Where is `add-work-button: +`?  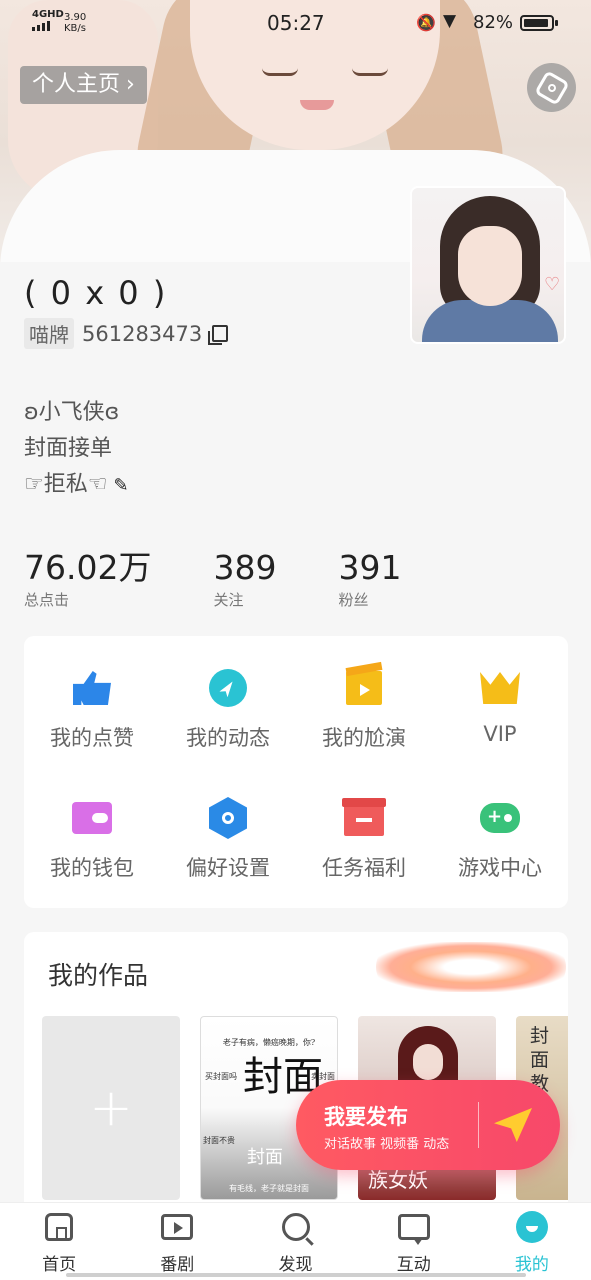 add-work-button: + is located at coordinates (111, 1108).